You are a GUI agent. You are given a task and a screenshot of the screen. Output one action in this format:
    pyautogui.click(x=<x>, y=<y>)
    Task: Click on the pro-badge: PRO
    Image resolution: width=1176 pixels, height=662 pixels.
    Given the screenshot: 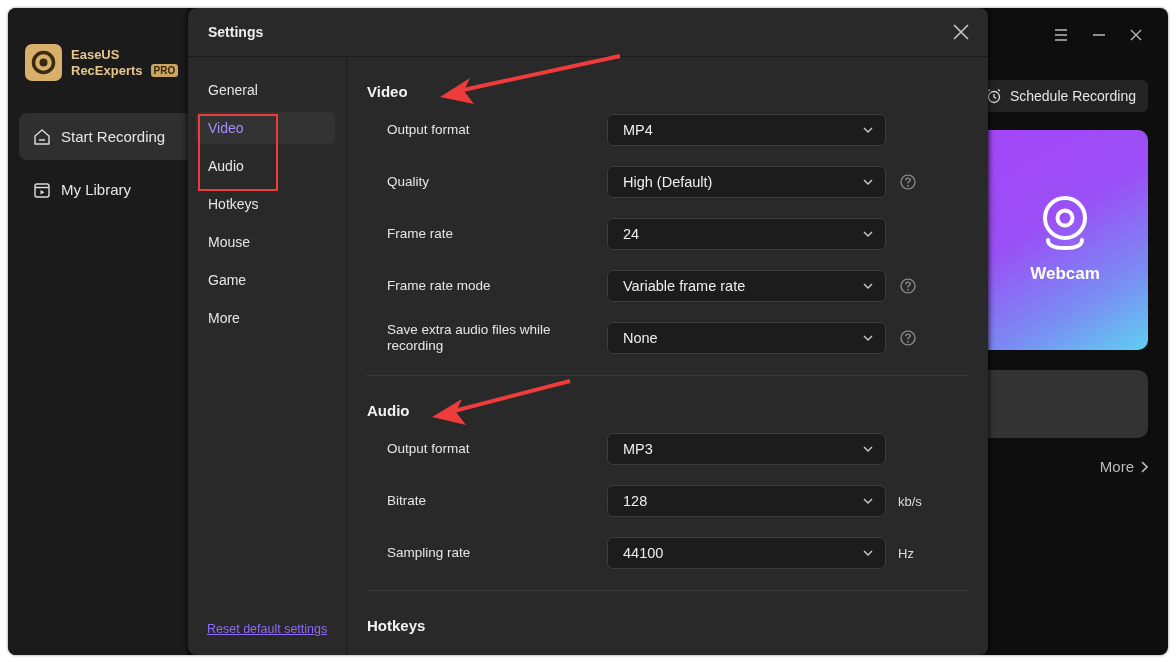 What is the action you would take?
    pyautogui.click(x=164, y=70)
    